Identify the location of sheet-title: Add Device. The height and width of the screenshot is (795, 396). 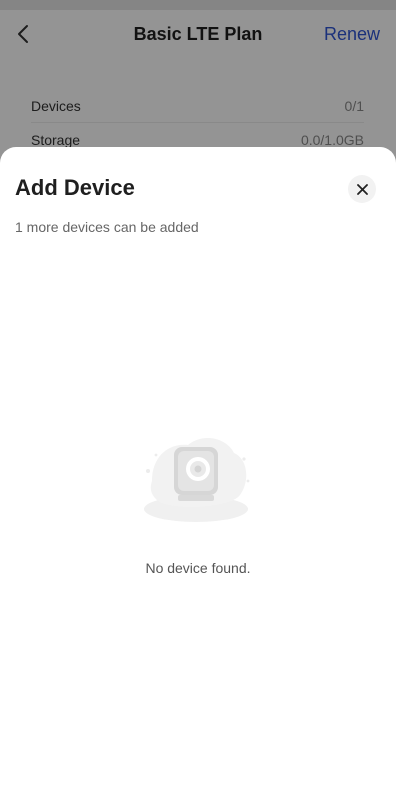
(75, 187).